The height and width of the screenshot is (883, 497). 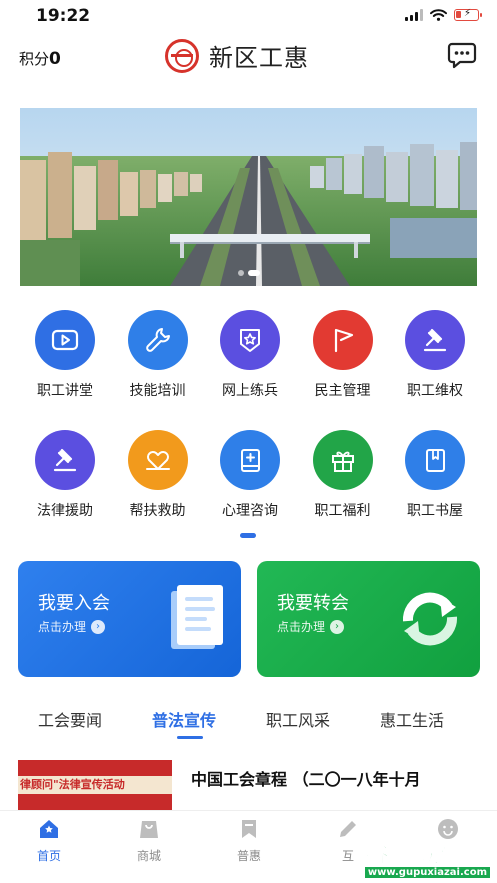 I want to click on flag-icon, so click(x=342, y=340).